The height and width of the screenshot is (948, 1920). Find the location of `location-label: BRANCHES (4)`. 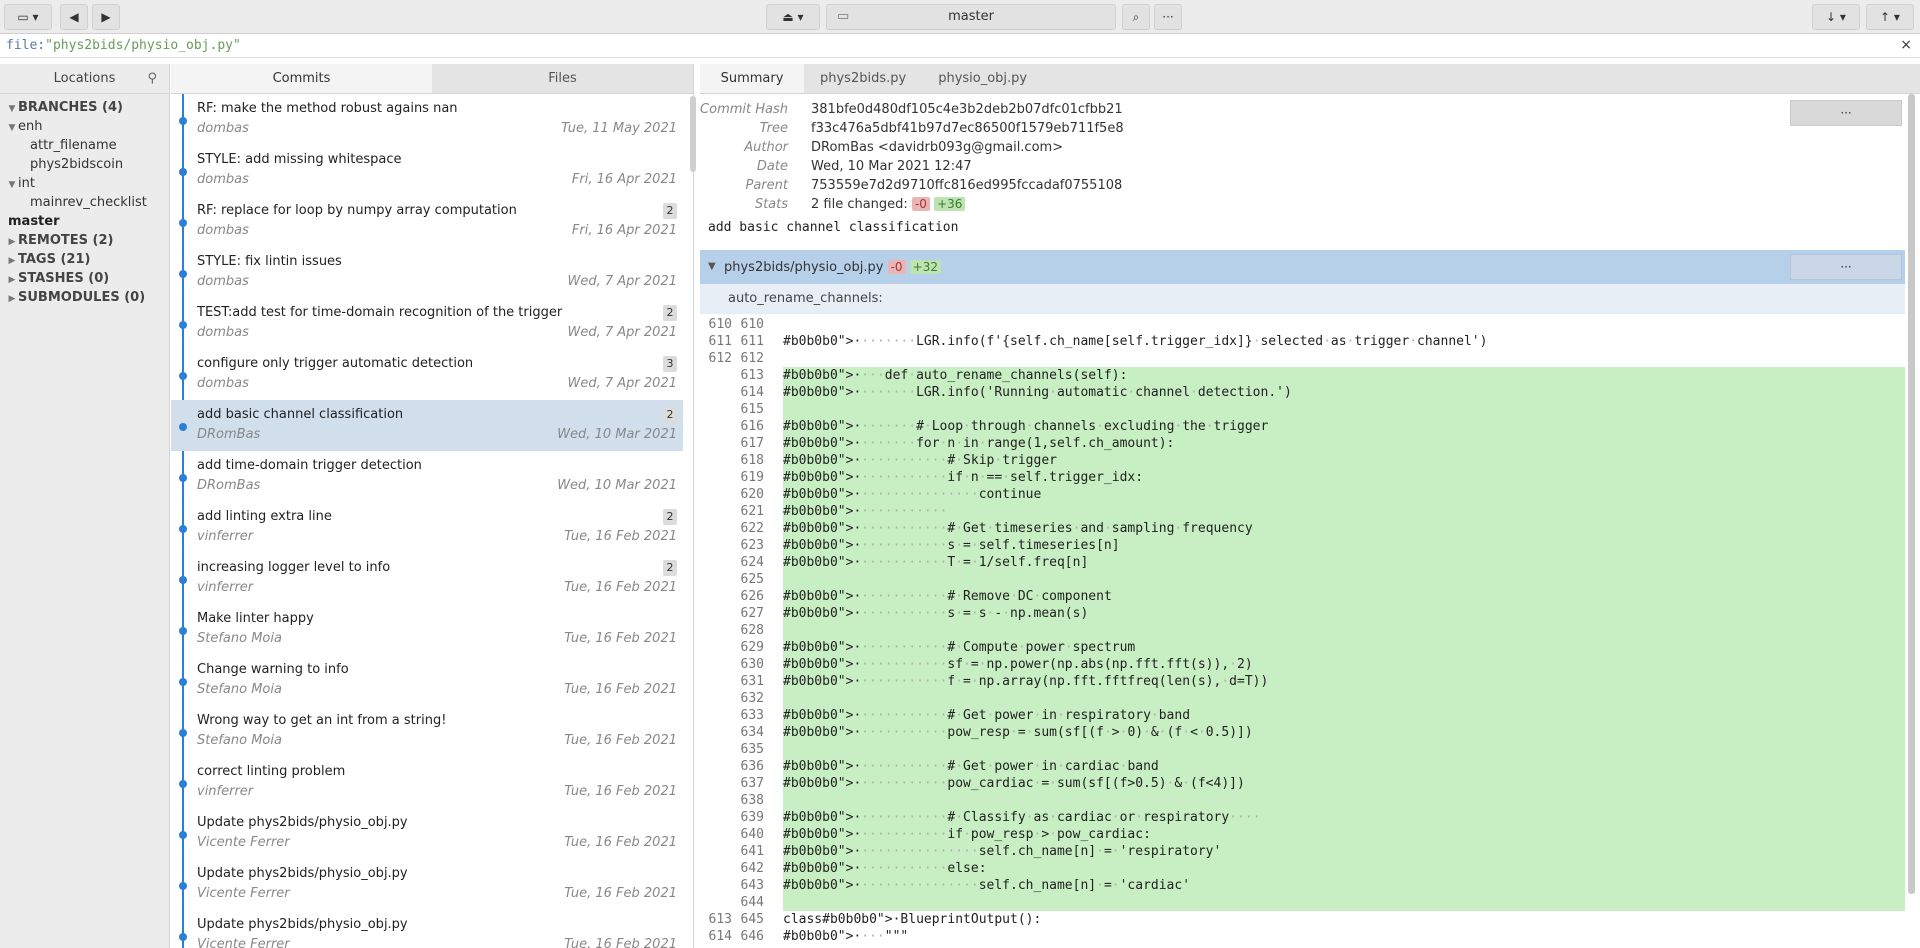

location-label: BRANCHES (4) is located at coordinates (70, 107).